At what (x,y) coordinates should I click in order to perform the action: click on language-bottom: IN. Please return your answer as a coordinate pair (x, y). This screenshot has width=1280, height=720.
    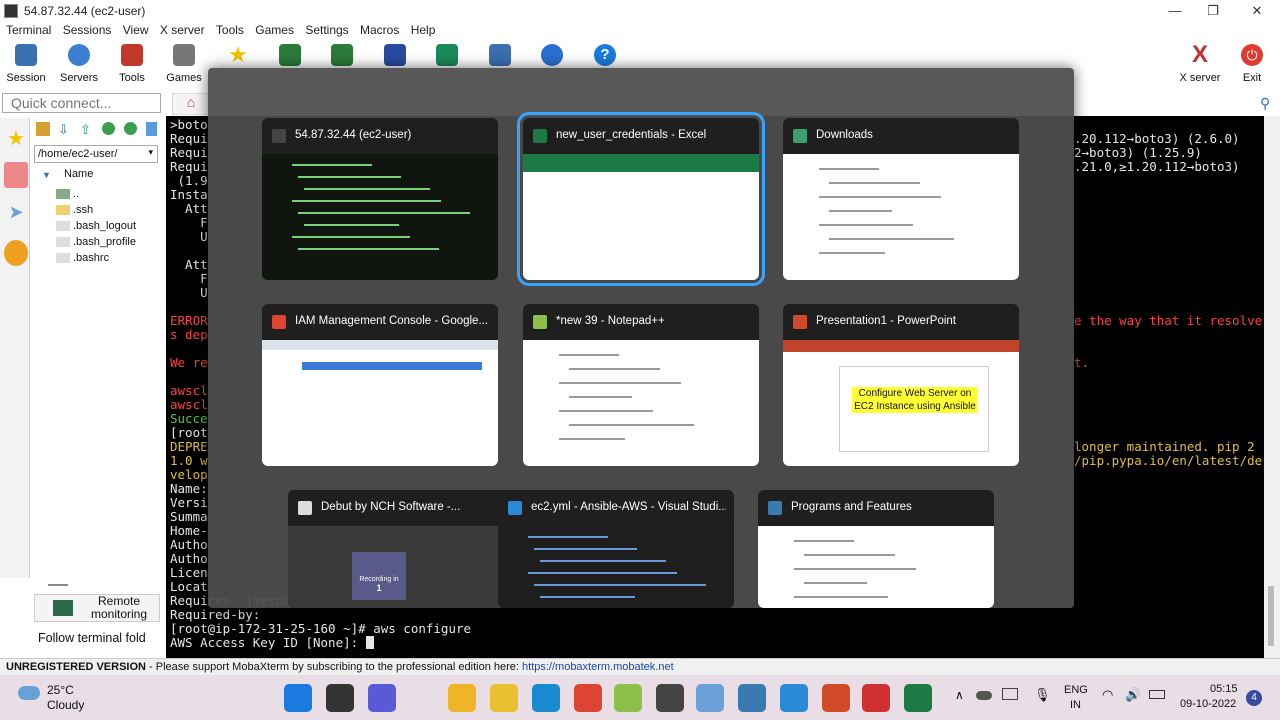
    Looking at the image, I should click on (1075, 705).